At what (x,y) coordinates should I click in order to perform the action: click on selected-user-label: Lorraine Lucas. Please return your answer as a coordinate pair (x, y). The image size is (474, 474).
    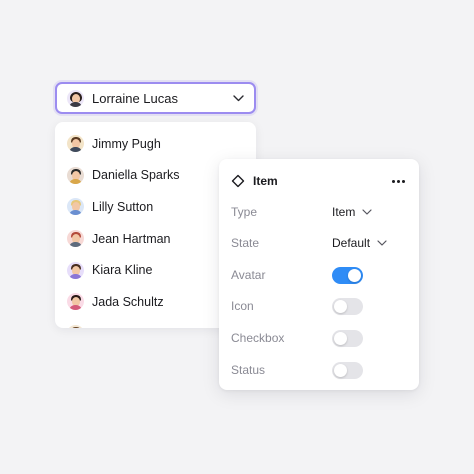
    Looking at the image, I should click on (135, 98).